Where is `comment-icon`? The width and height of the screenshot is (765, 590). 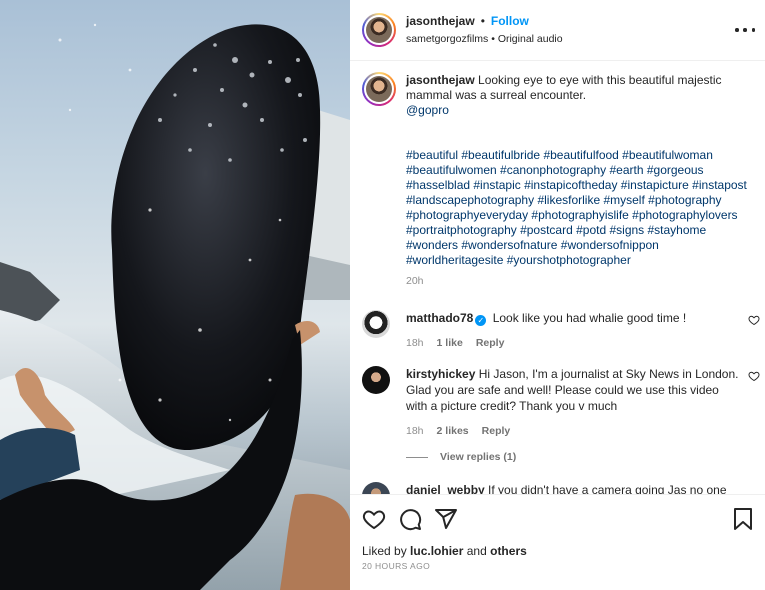
comment-icon is located at coordinates (410, 519).